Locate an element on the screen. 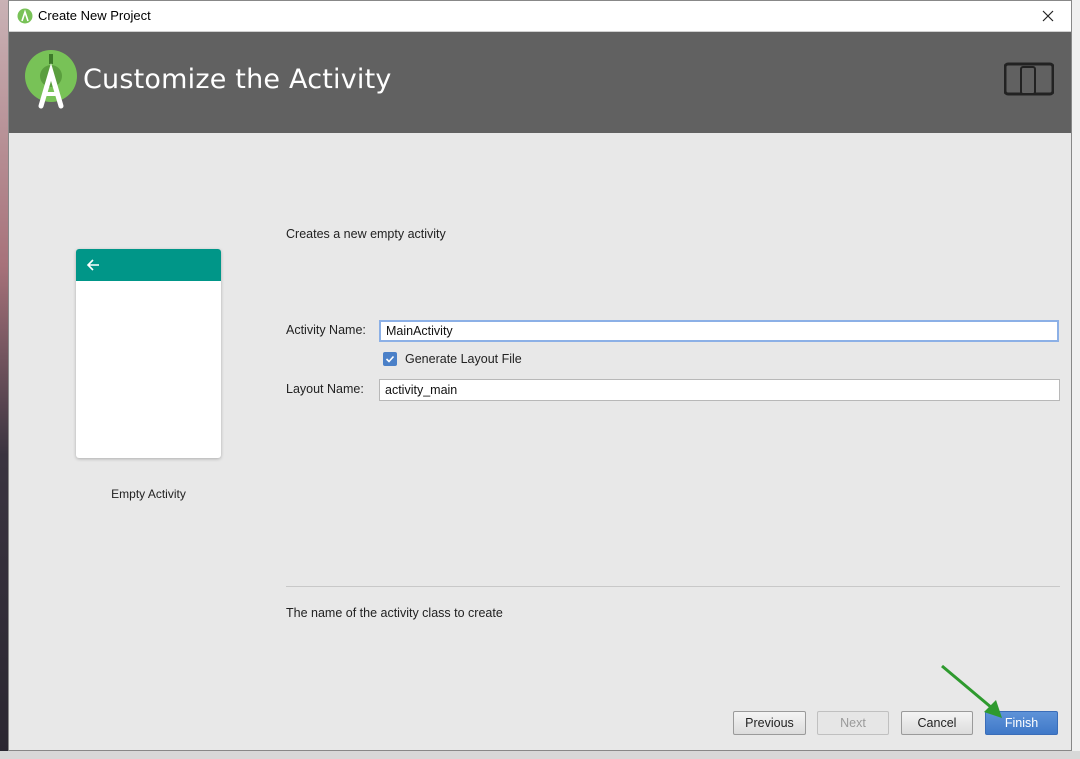 The height and width of the screenshot is (759, 1080). back-arrow-icon is located at coordinates (92, 265).